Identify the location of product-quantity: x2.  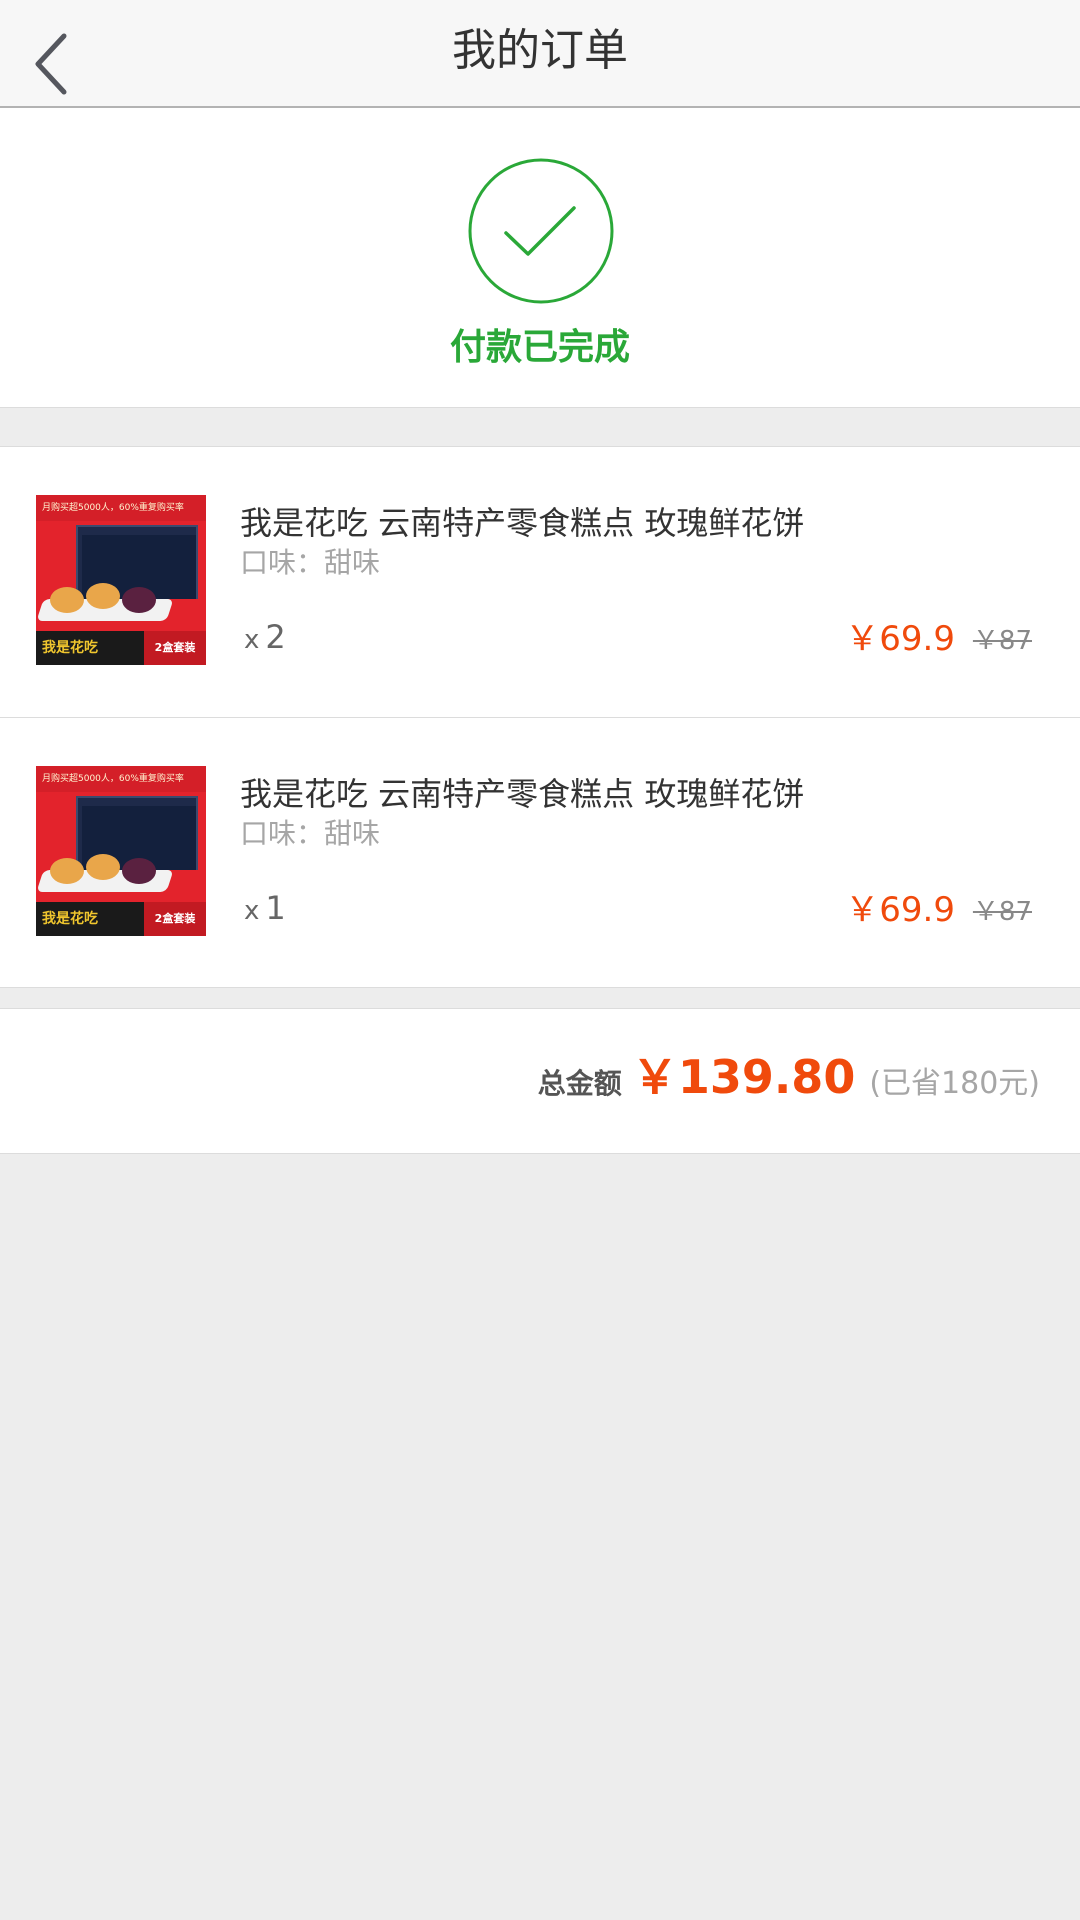
(265, 640).